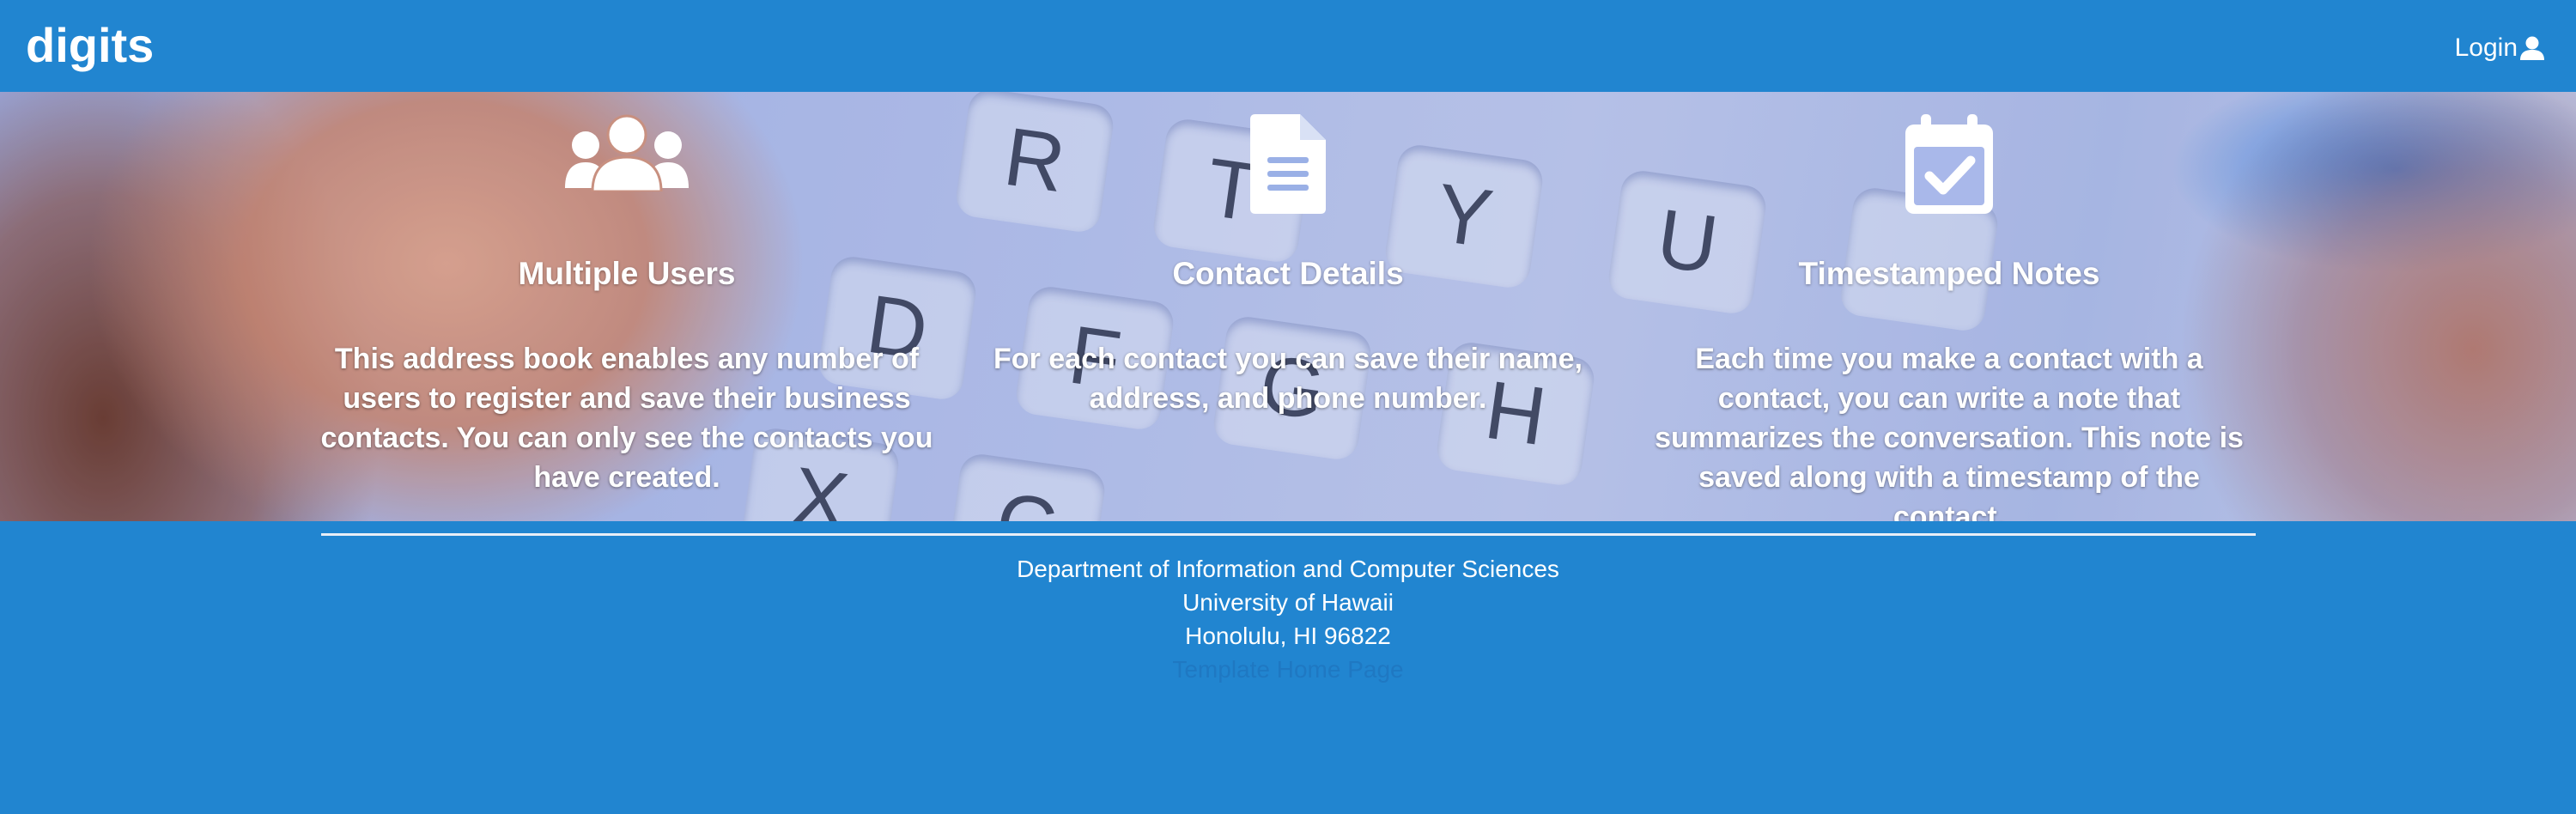 The width and height of the screenshot is (2576, 814). I want to click on login-button: Login, so click(2500, 48).